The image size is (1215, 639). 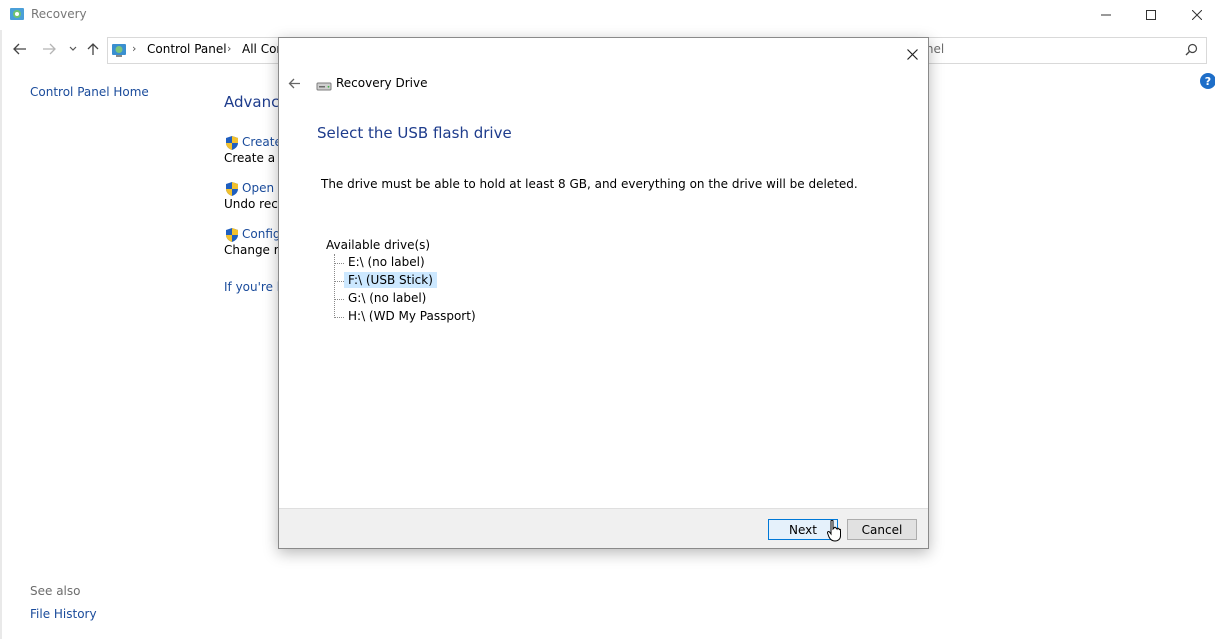 I want to click on dialog-back-button, so click(x=294, y=83).